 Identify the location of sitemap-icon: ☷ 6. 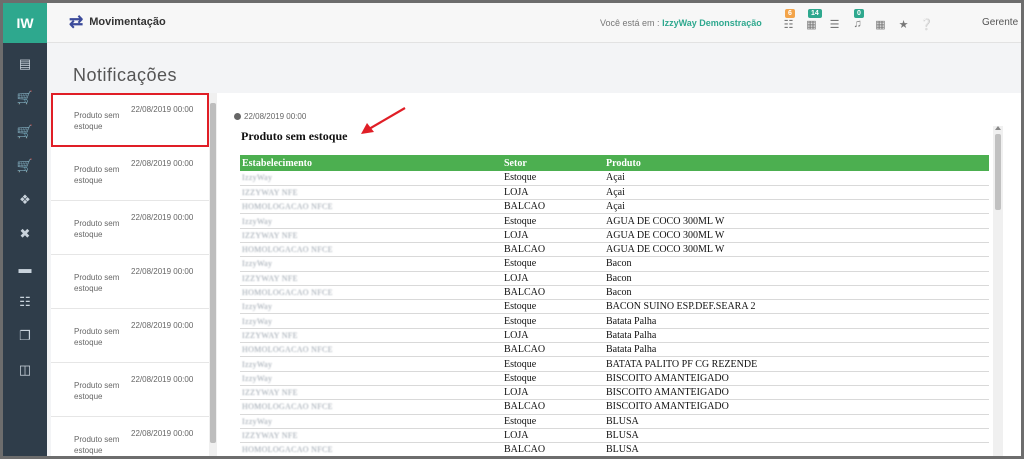
(788, 21).